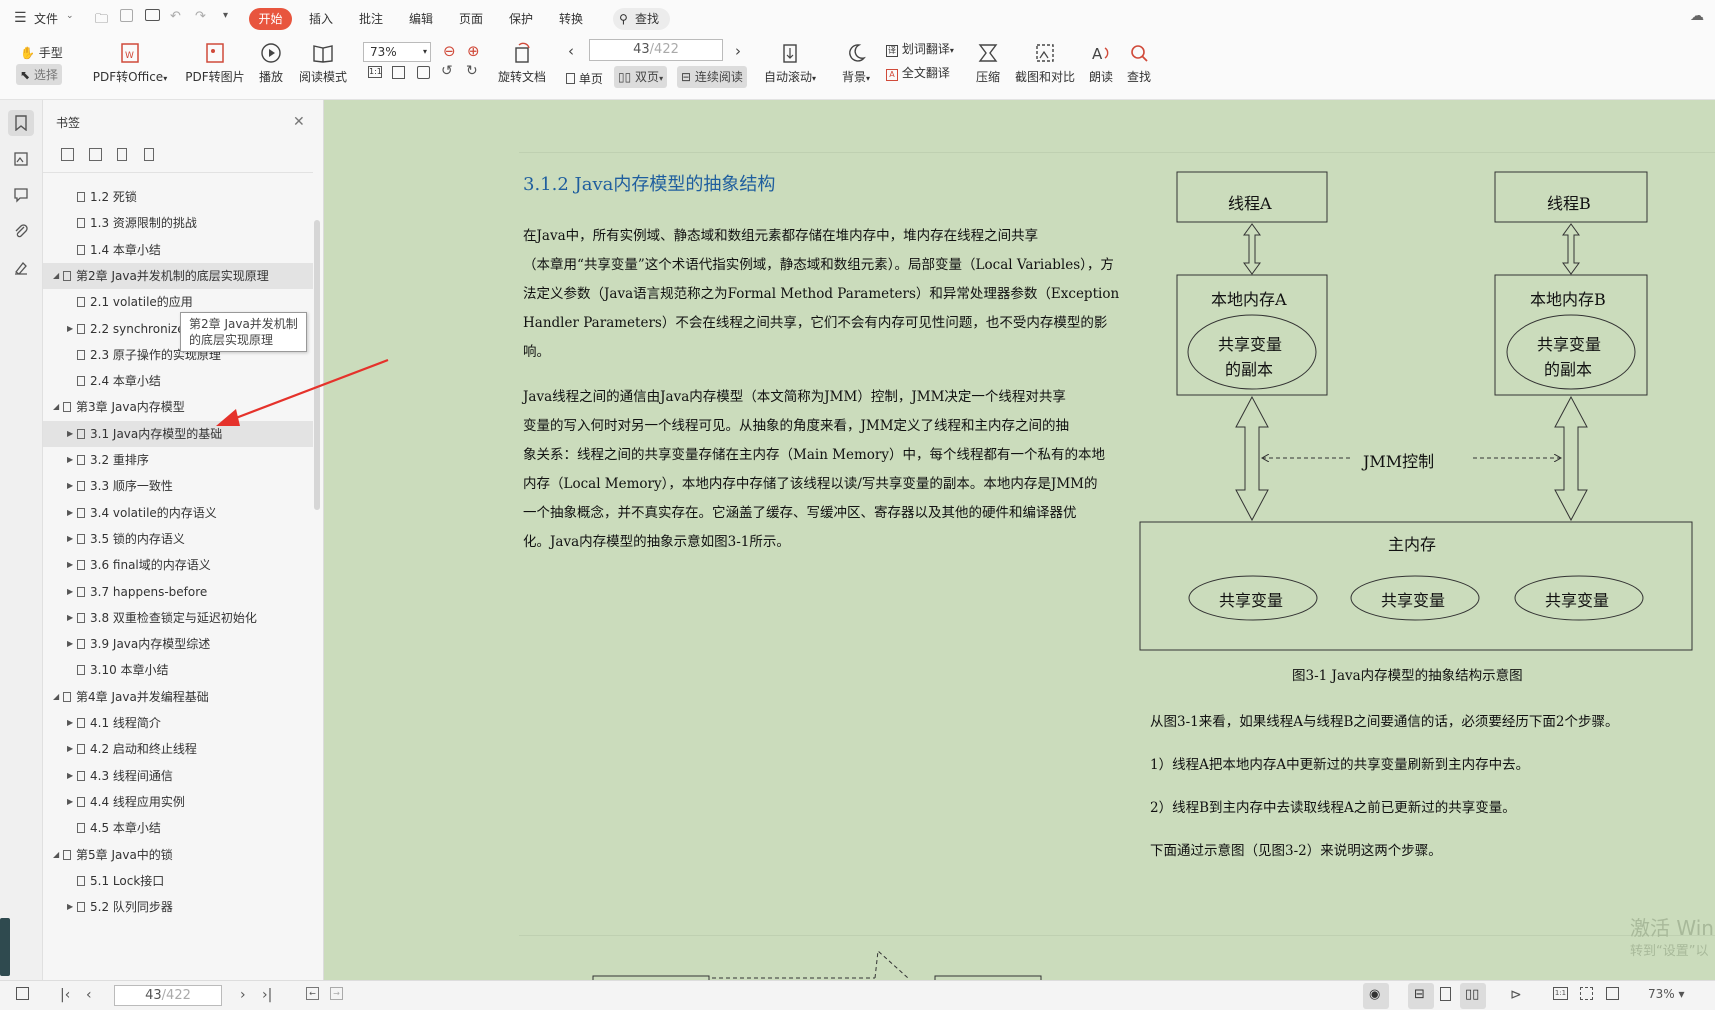  I want to click on zoom-select: 73% ▾, so click(397, 52).